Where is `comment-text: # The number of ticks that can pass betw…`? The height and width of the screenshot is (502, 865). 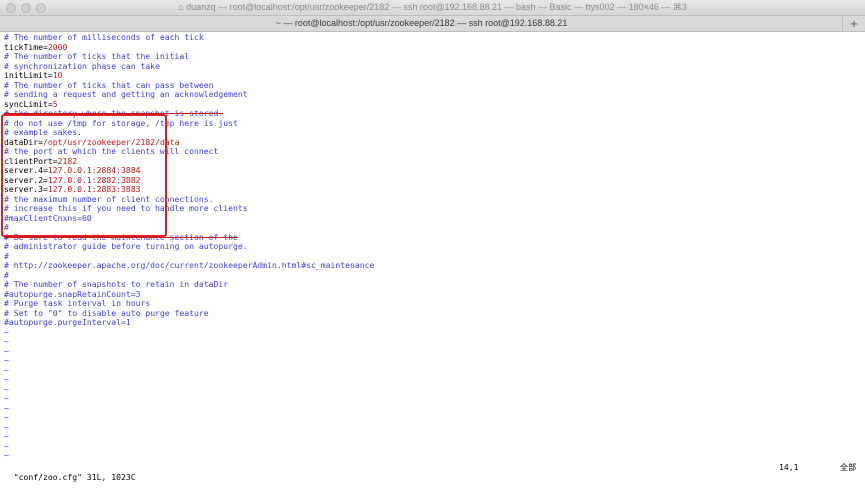 comment-text: # The number of ticks that can pass betw… is located at coordinates (109, 84).